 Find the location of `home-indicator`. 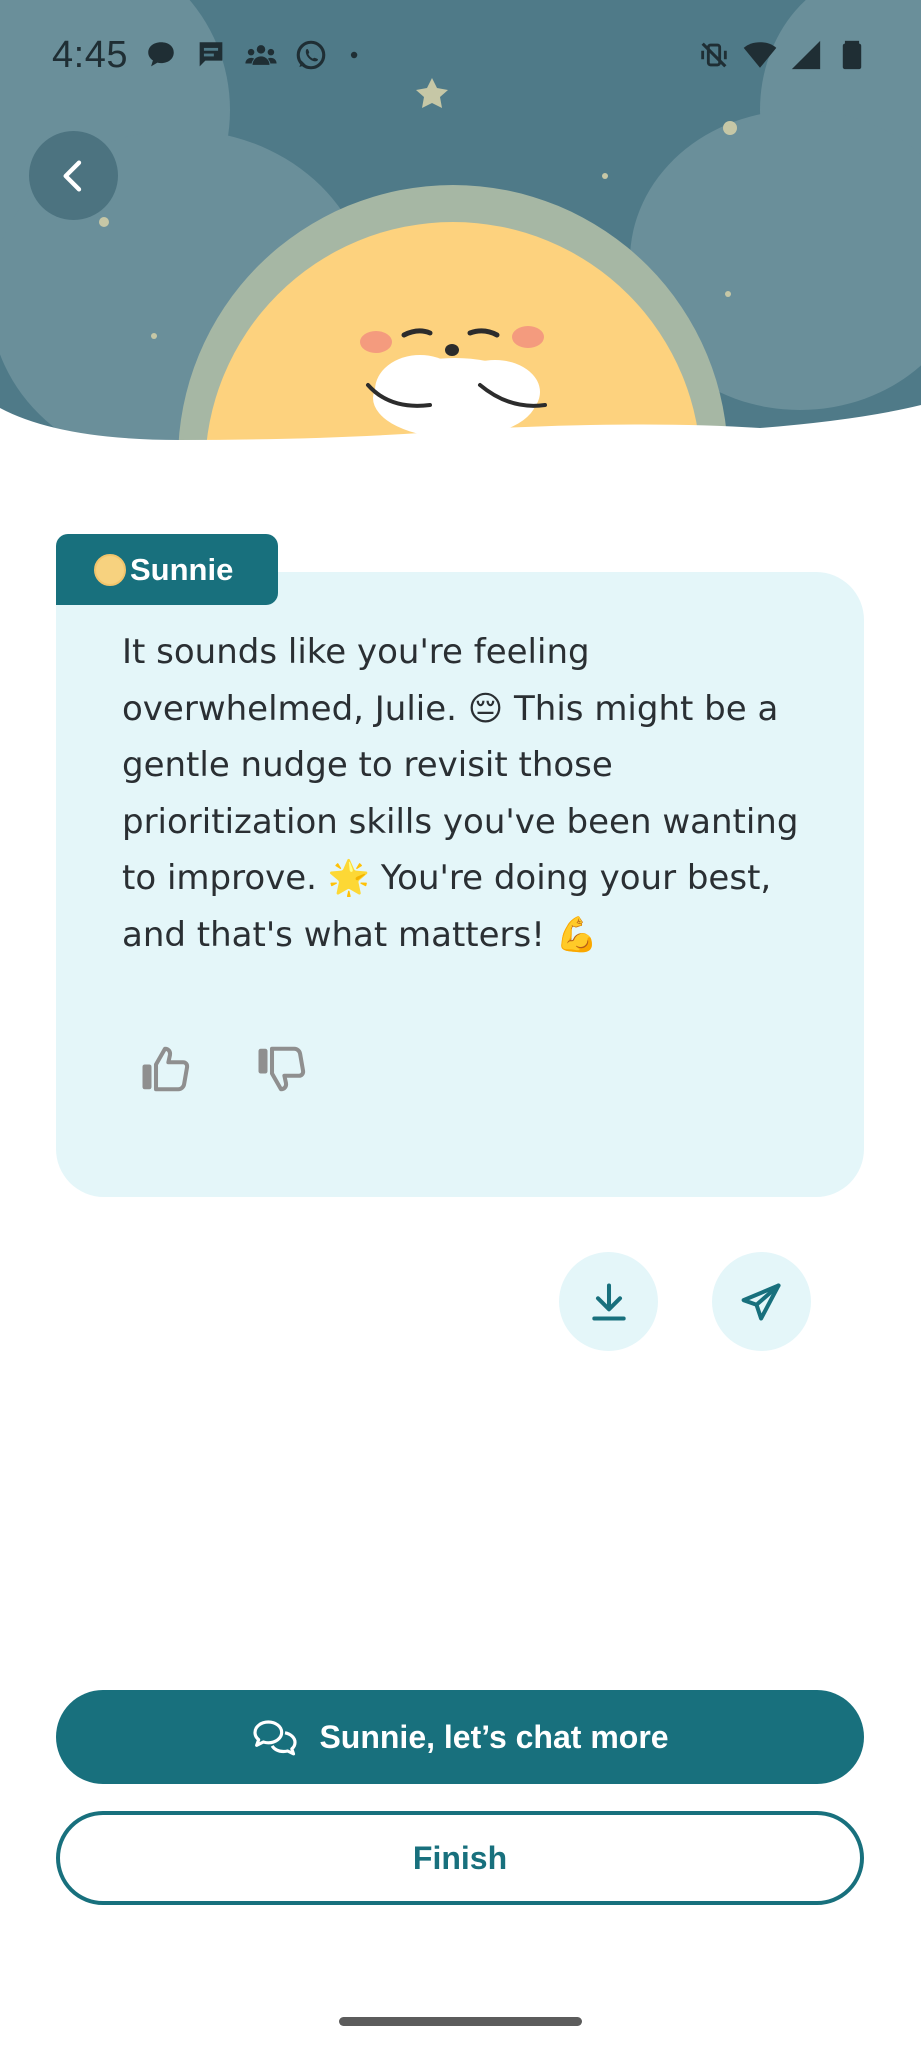

home-indicator is located at coordinates (460, 2021).